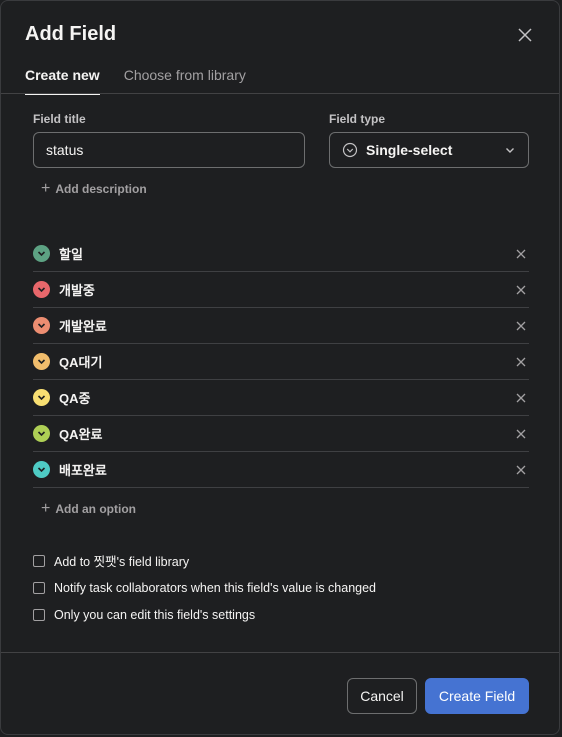 The height and width of the screenshot is (737, 562). I want to click on tab-bar: Create new Choose from library, so click(135, 80).